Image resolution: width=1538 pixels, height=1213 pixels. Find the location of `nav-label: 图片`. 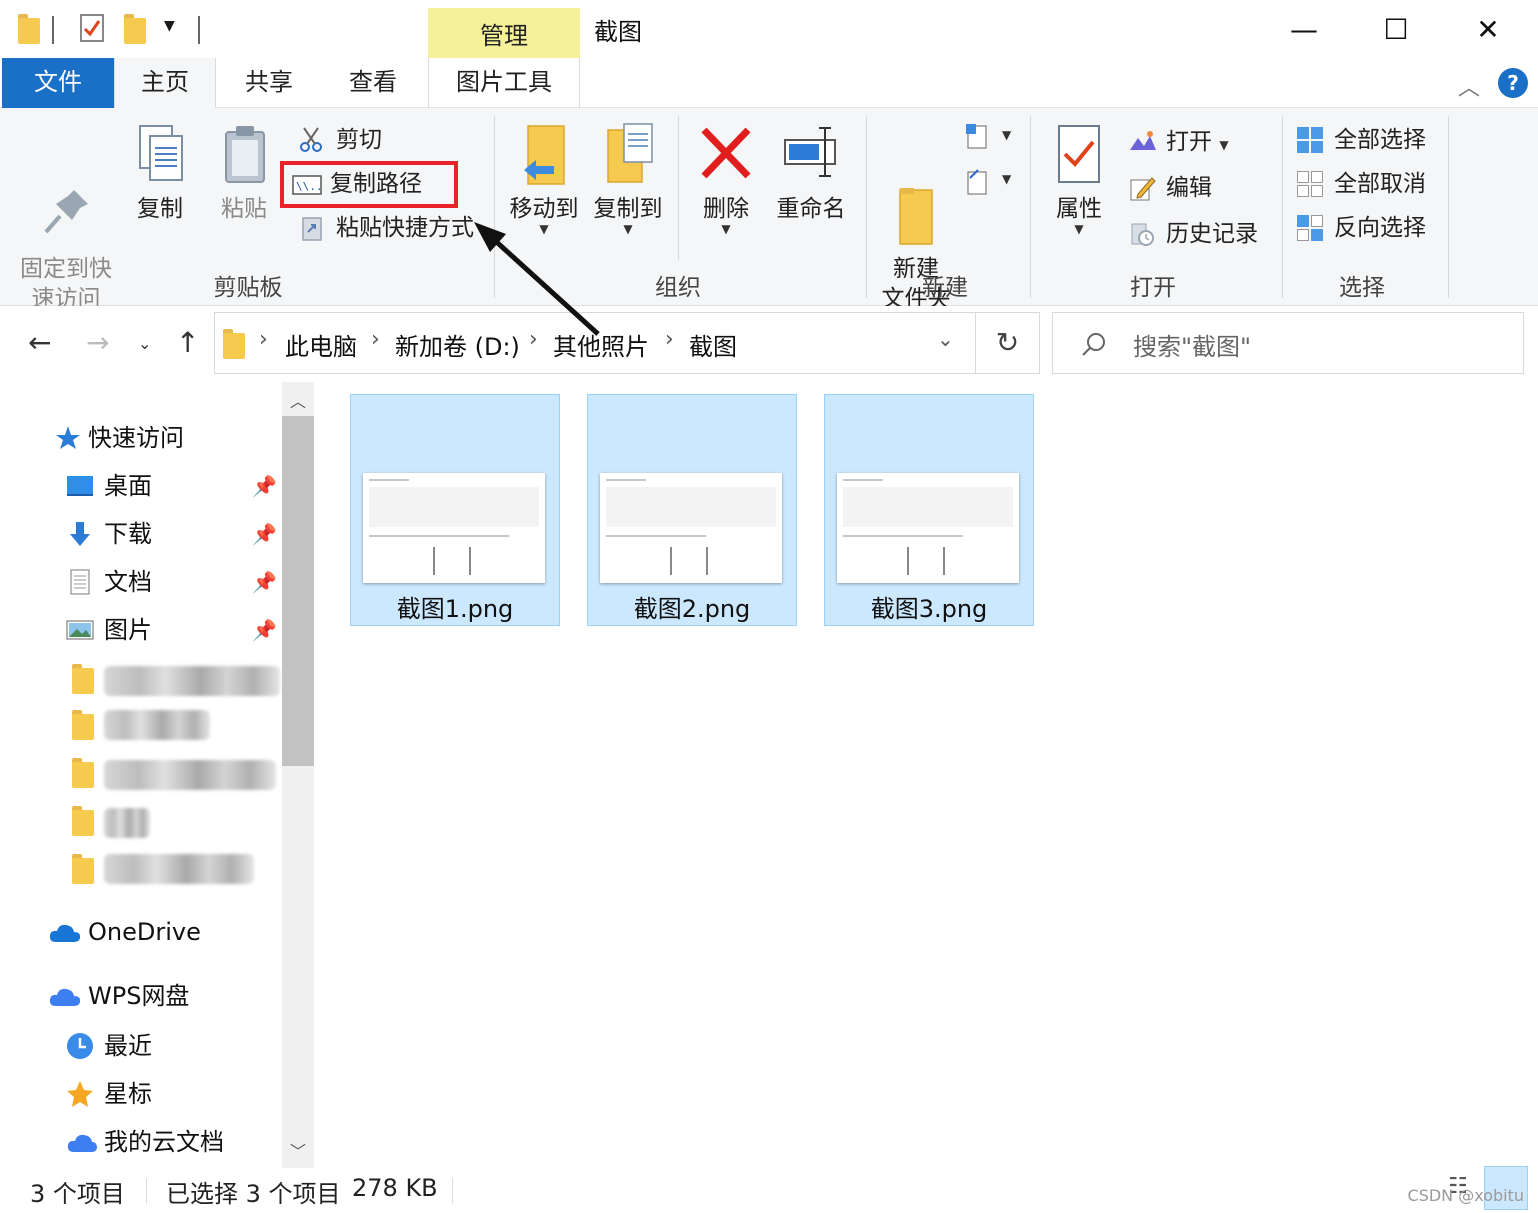

nav-label: 图片 is located at coordinates (128, 630).